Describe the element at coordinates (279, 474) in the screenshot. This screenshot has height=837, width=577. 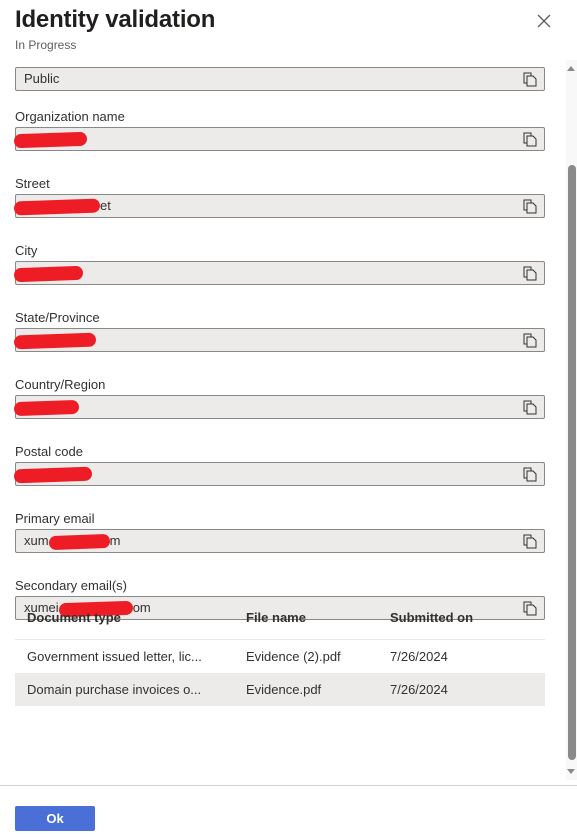
I see `postal-code-field` at that location.